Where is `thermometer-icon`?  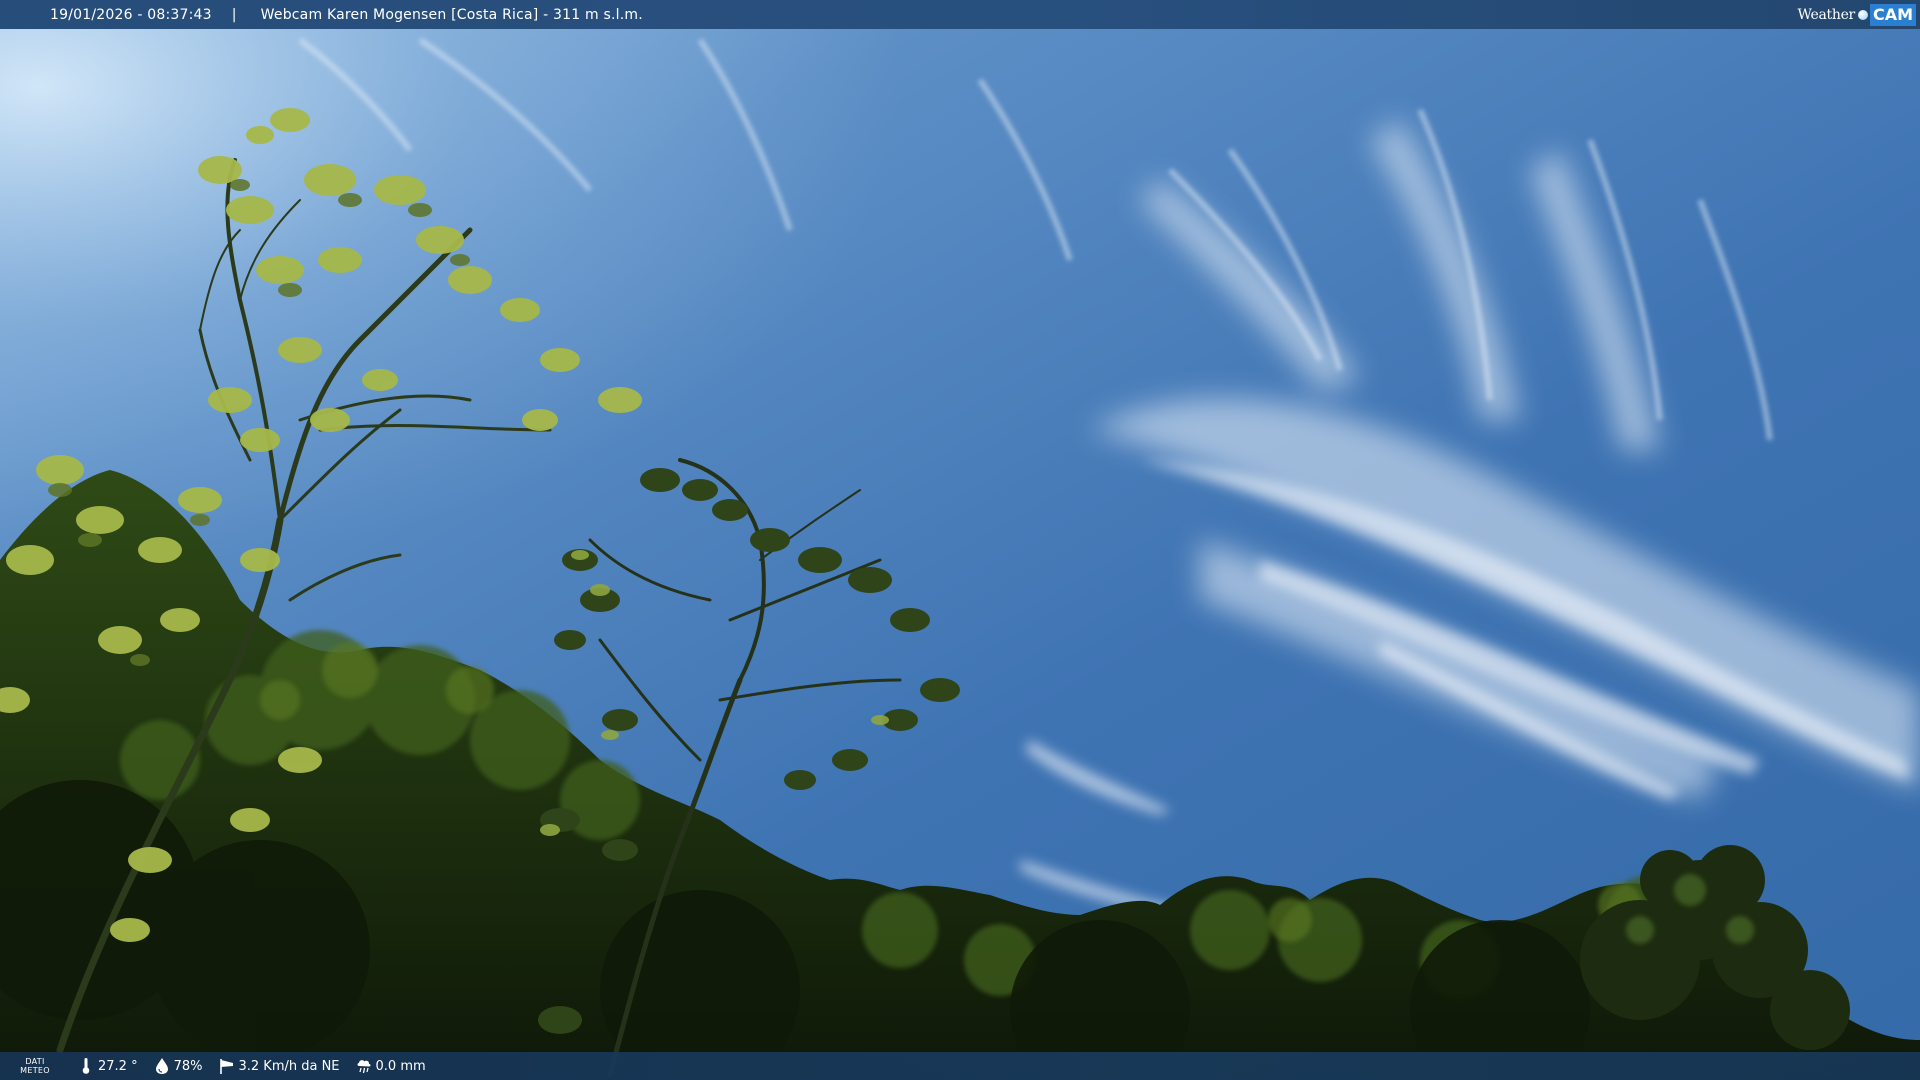
thermometer-icon is located at coordinates (86, 1066).